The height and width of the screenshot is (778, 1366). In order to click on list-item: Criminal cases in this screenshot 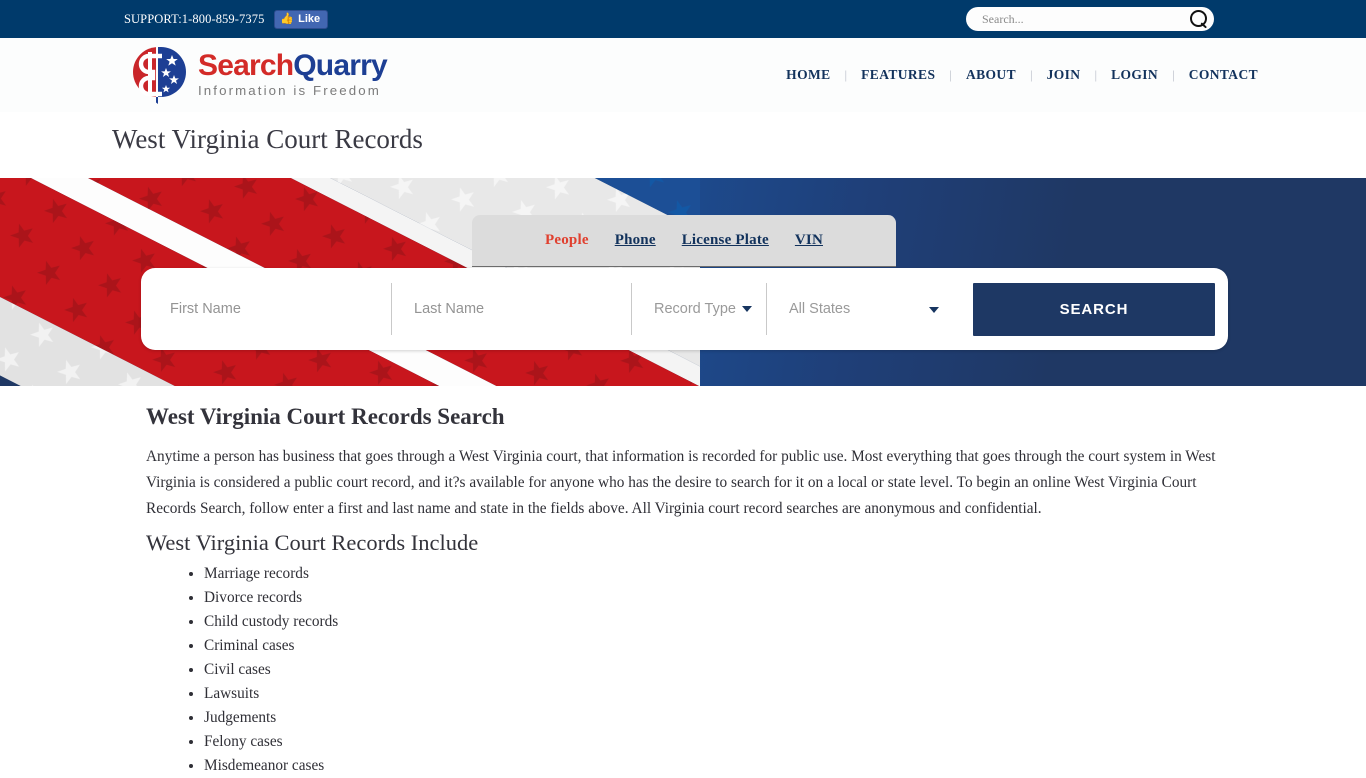, I will do `click(721, 646)`.